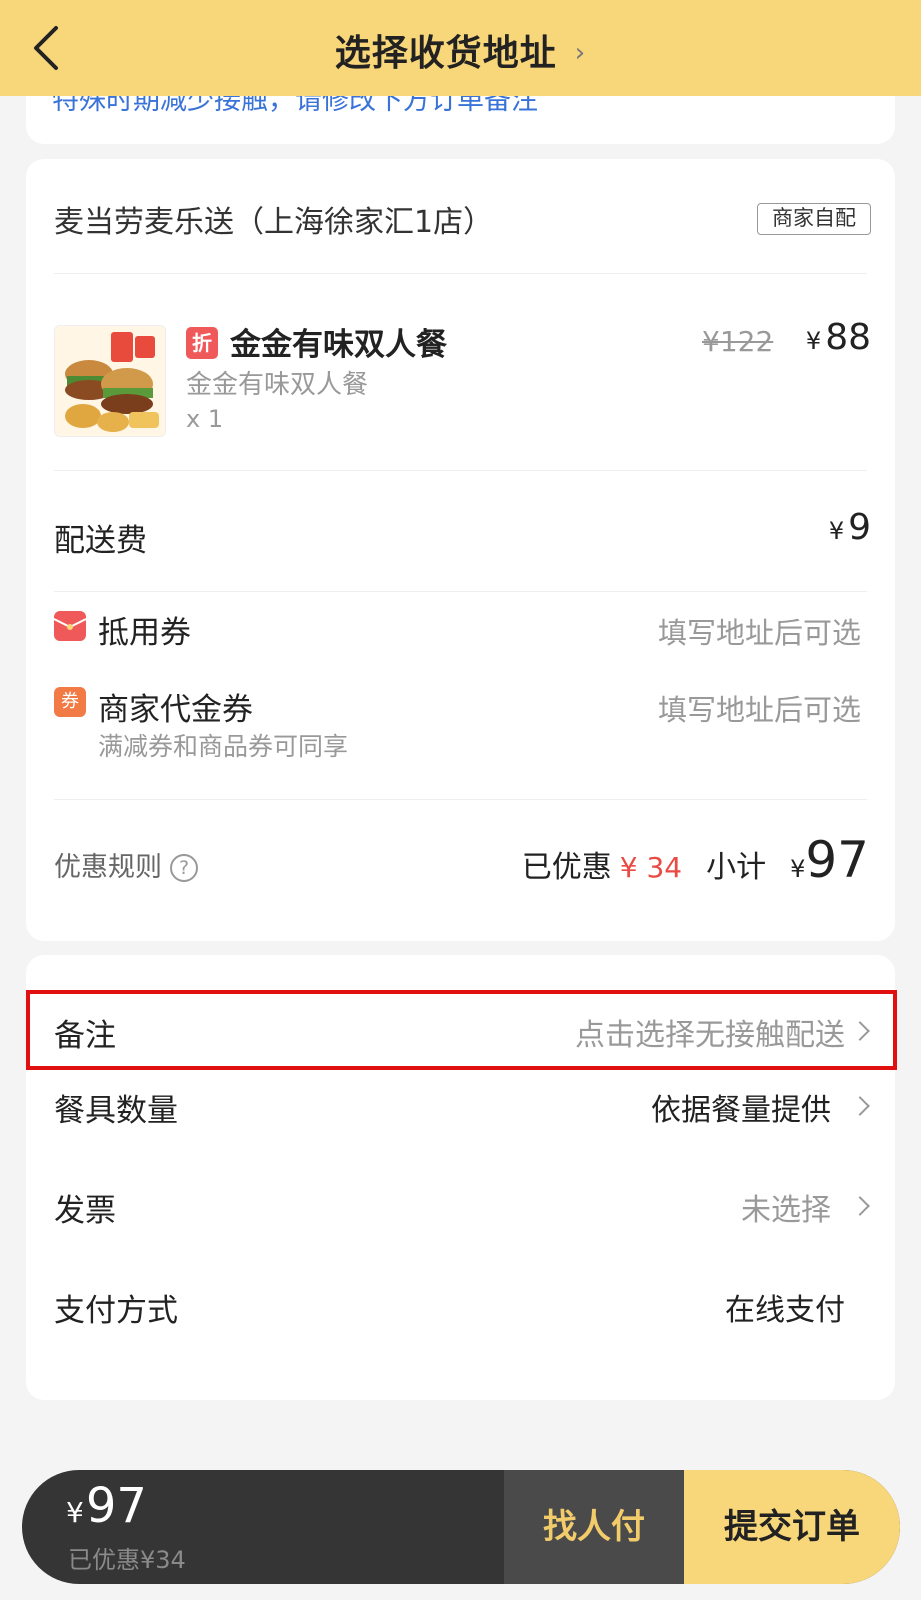  What do you see at coordinates (792, 1527) in the screenshot?
I see `submit-order-button: 提交订单` at bounding box center [792, 1527].